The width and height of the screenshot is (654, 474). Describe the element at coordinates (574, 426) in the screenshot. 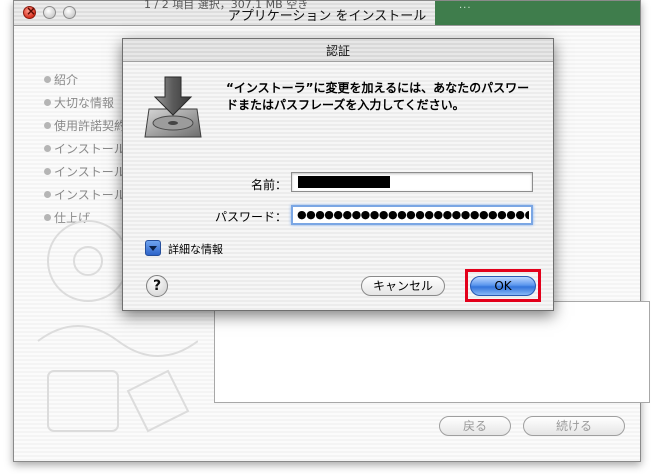

I see `continue-button: 続ける` at that location.